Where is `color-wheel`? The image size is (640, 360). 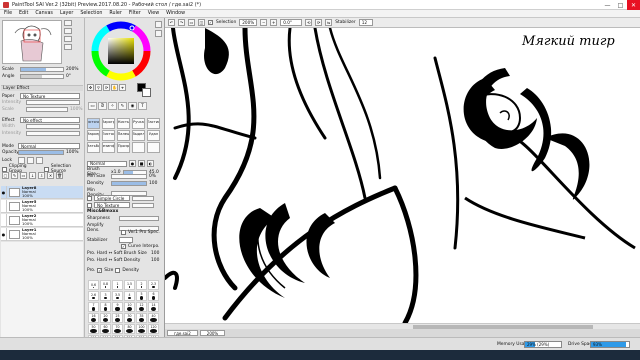
color-wheel is located at coordinates (121, 51).